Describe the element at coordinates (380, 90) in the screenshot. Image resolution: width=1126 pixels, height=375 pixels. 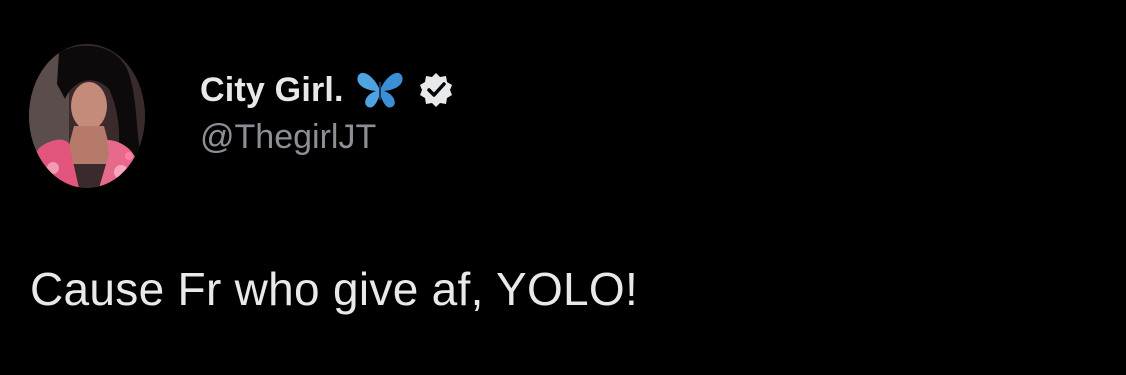
I see `butterfly-icon` at that location.